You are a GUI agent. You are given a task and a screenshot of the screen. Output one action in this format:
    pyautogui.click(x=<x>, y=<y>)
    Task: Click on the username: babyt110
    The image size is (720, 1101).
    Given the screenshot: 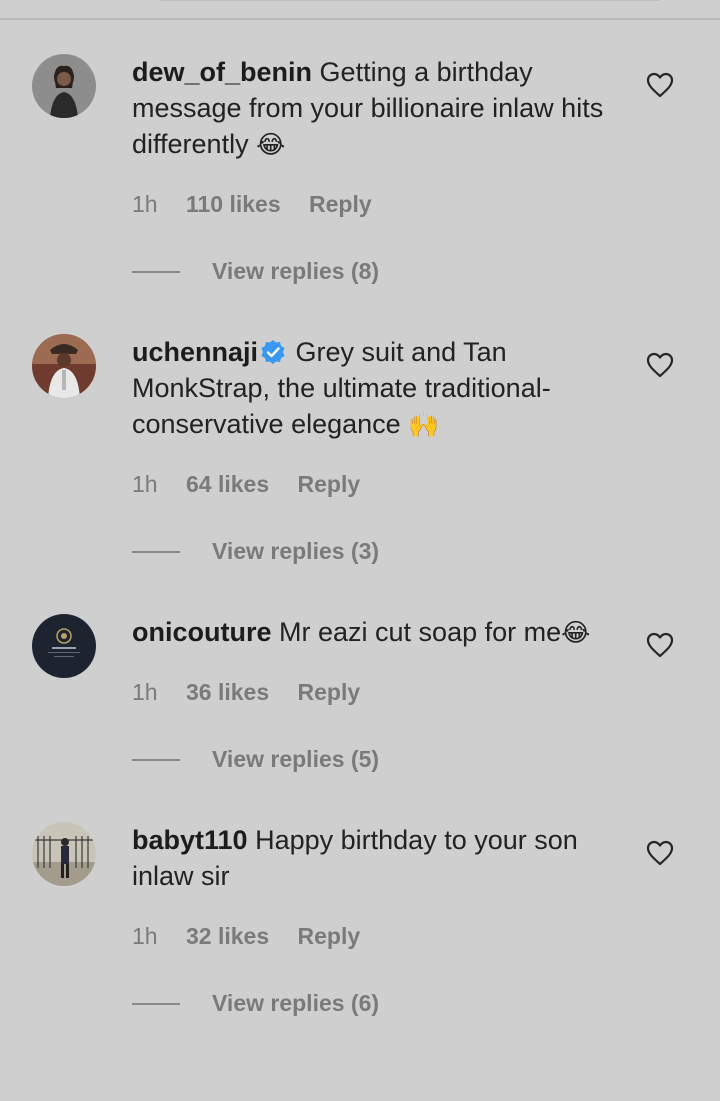 What is the action you would take?
    pyautogui.click(x=190, y=840)
    